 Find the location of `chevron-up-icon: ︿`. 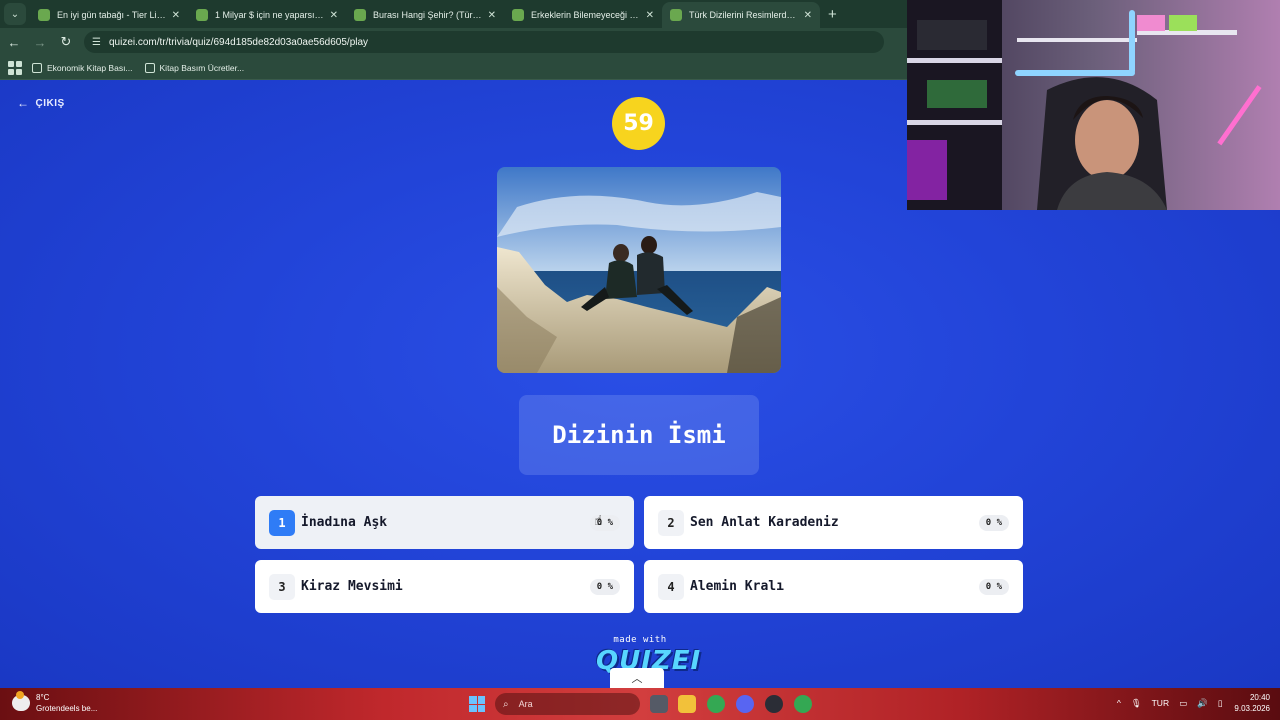

chevron-up-icon: ︿ is located at coordinates (637, 678).